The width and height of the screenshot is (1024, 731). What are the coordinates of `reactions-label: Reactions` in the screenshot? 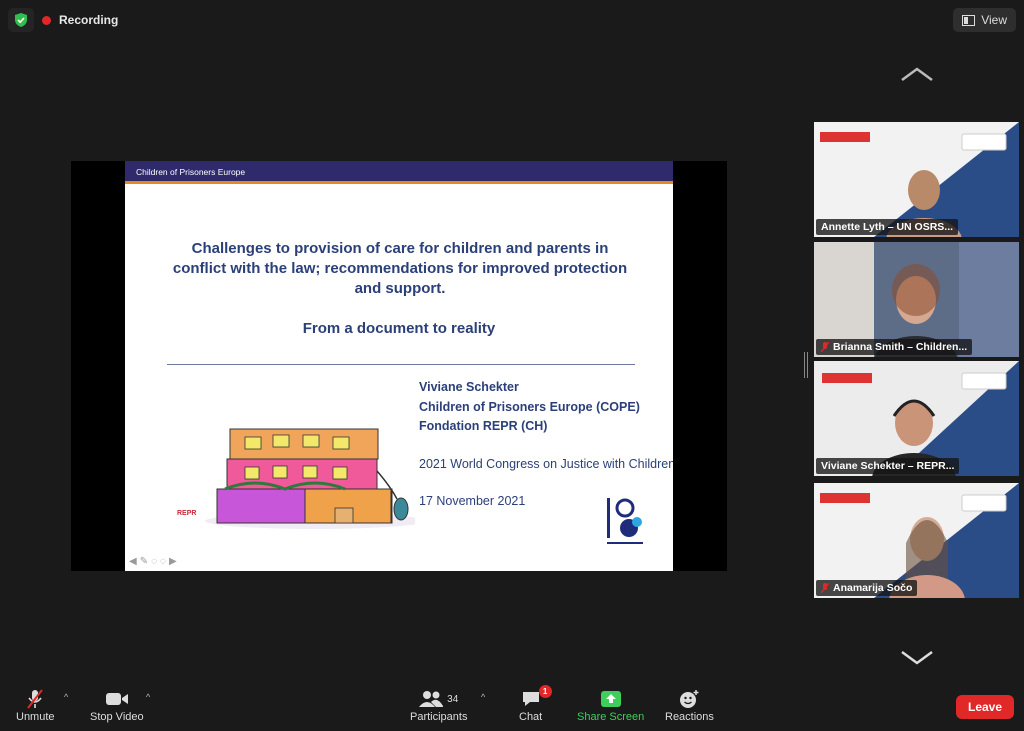 It's located at (689, 717).